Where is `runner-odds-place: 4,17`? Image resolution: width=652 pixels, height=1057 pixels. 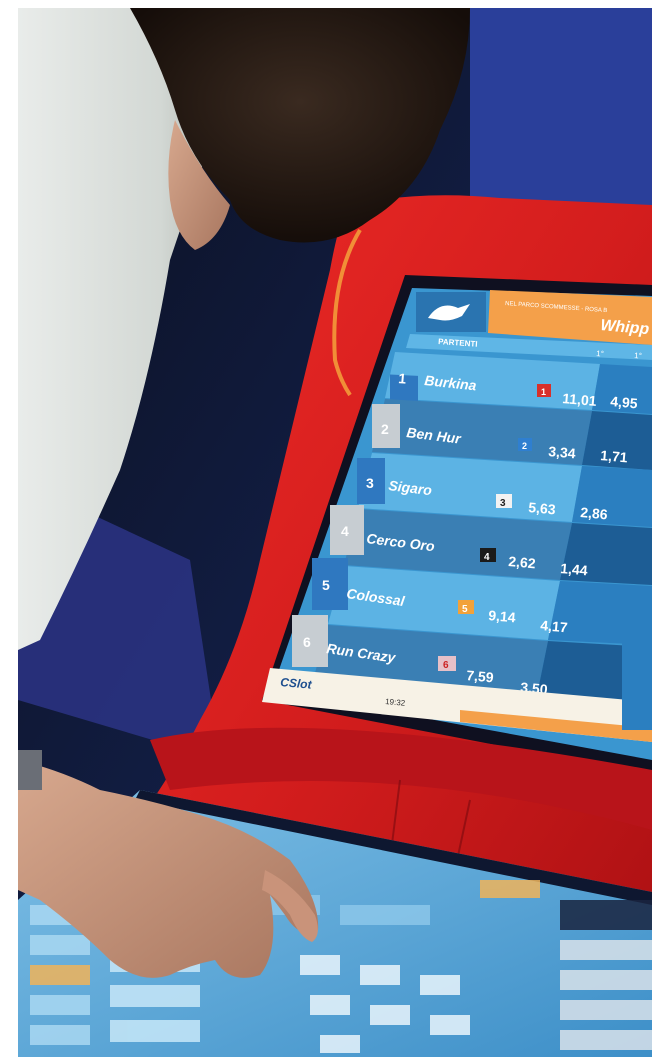
runner-odds-place: 4,17 is located at coordinates (554, 626).